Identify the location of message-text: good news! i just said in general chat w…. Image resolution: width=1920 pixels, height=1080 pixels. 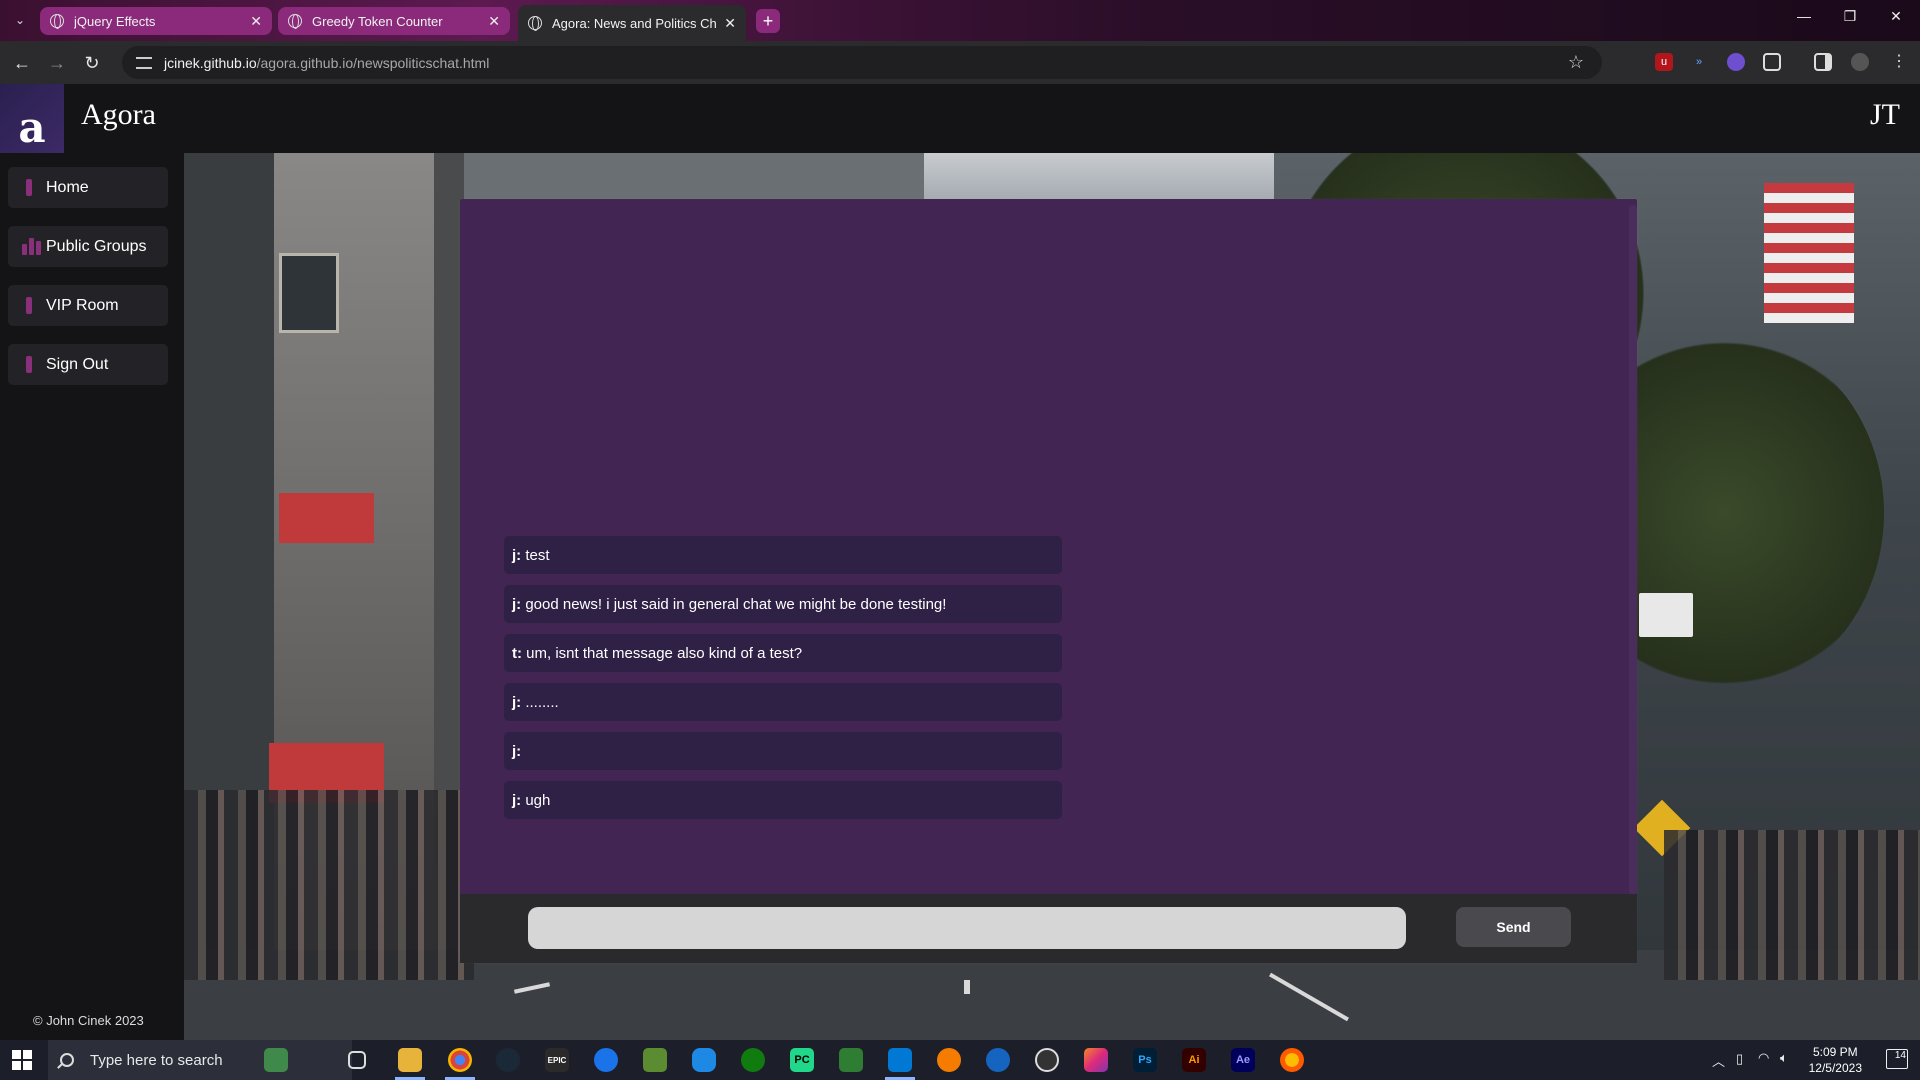
(734, 604).